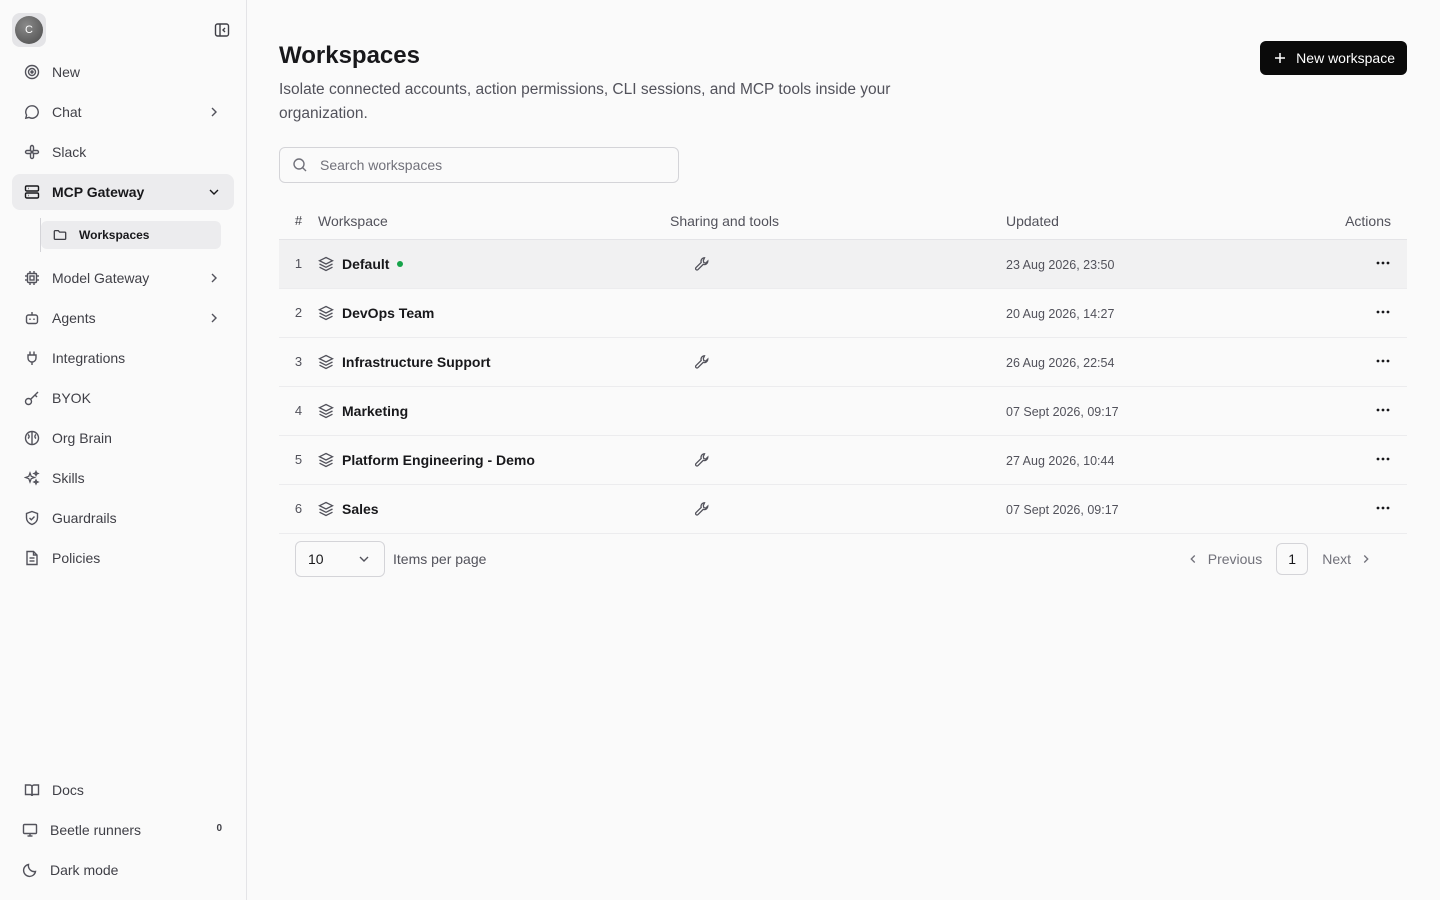 The width and height of the screenshot is (1440, 900). I want to click on sidebar-item-label: Integrations, so click(89, 358).